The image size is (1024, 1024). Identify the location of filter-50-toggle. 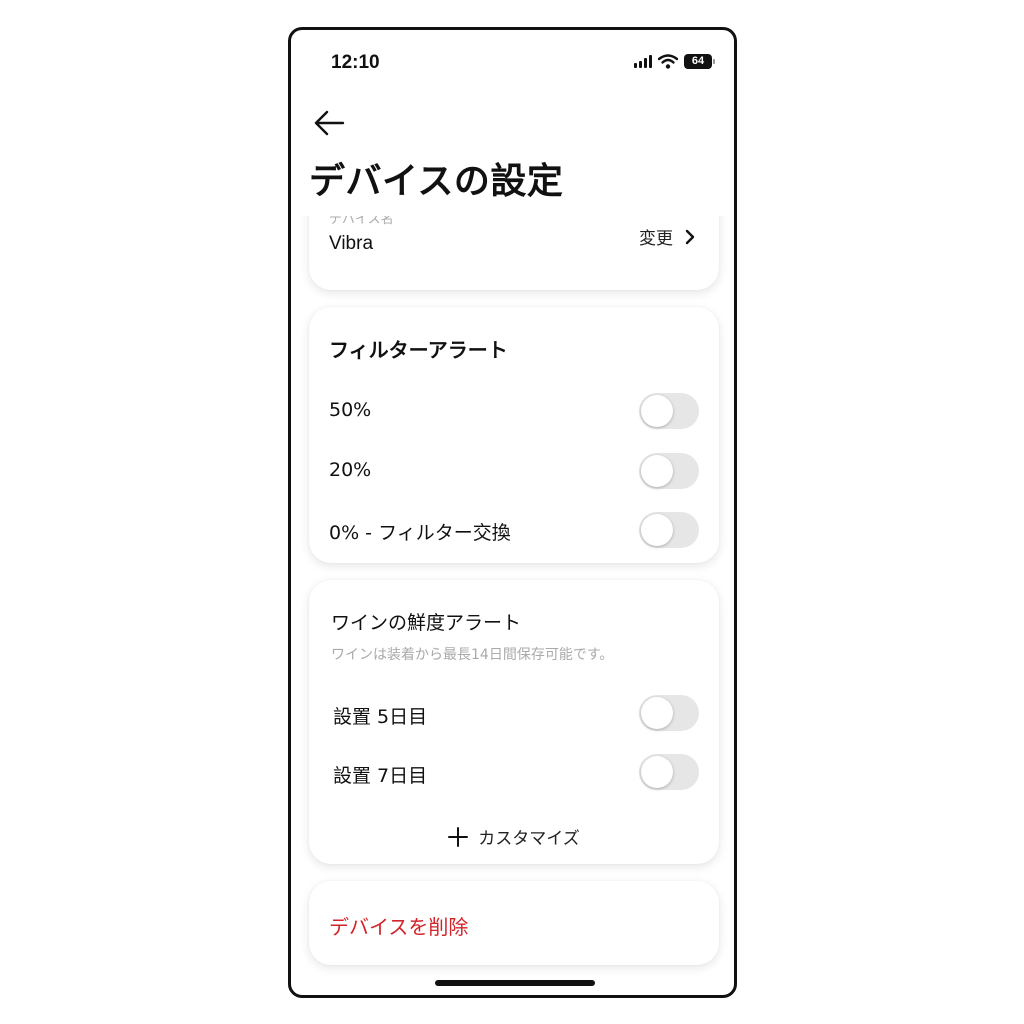
(669, 411).